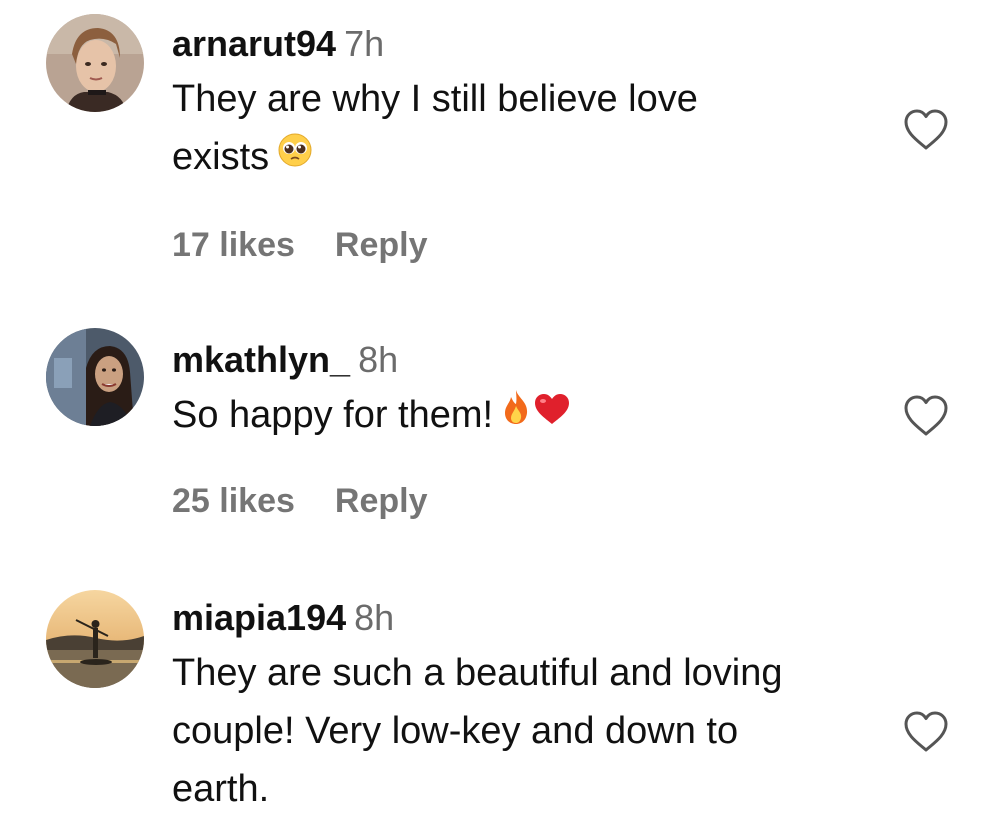 The width and height of the screenshot is (992, 826). I want to click on fire-icon, so click(516, 414).